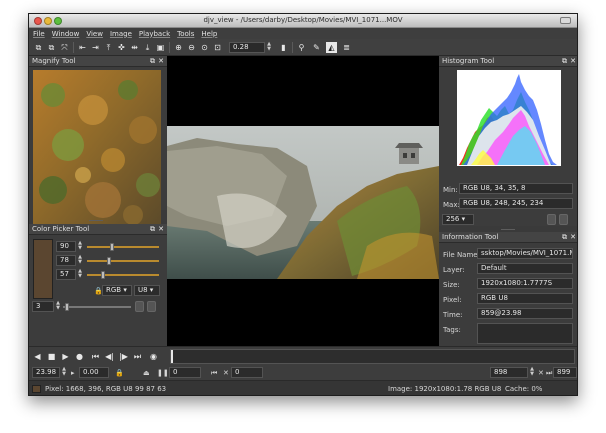  I want to click on zoom-input: 0.28, so click(247, 47).